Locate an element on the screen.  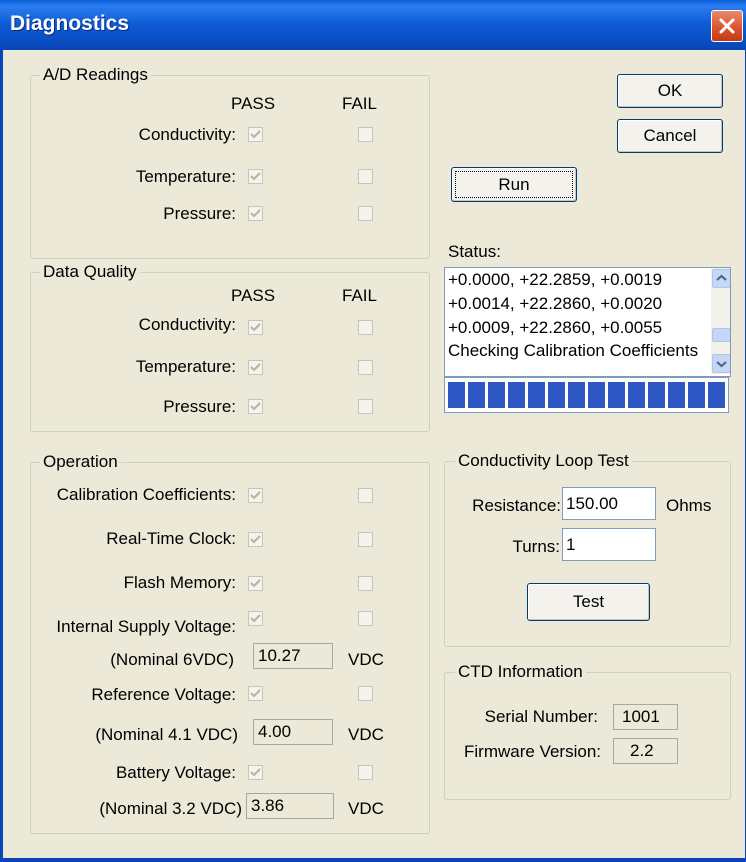
scroll-thumb is located at coordinates (721, 335).